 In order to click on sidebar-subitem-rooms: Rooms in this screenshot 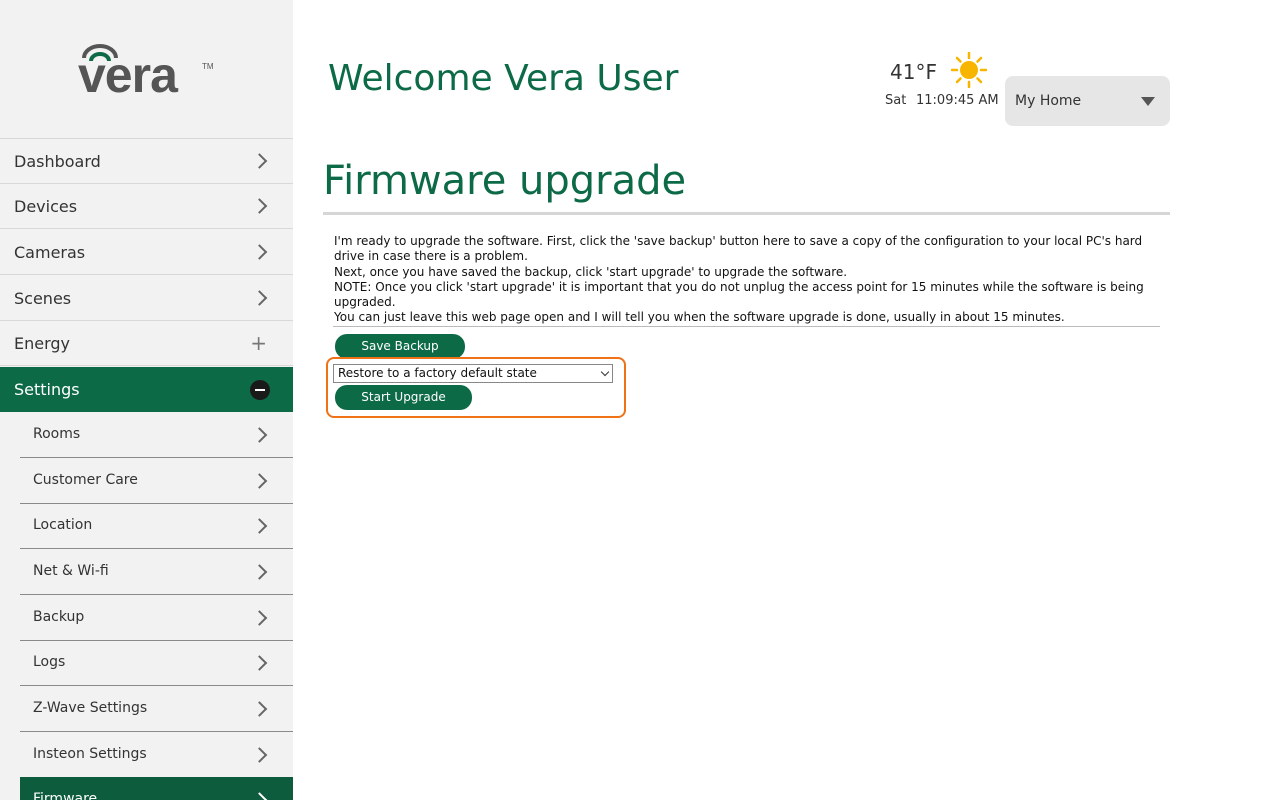, I will do `click(156, 435)`.